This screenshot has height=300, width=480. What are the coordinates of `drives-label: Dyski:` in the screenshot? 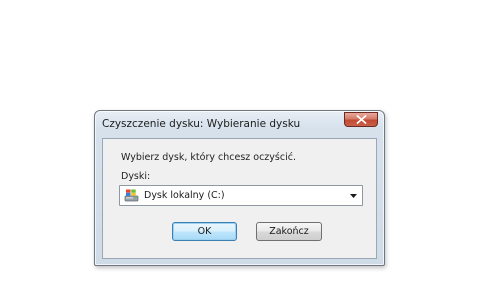 It's located at (136, 176).